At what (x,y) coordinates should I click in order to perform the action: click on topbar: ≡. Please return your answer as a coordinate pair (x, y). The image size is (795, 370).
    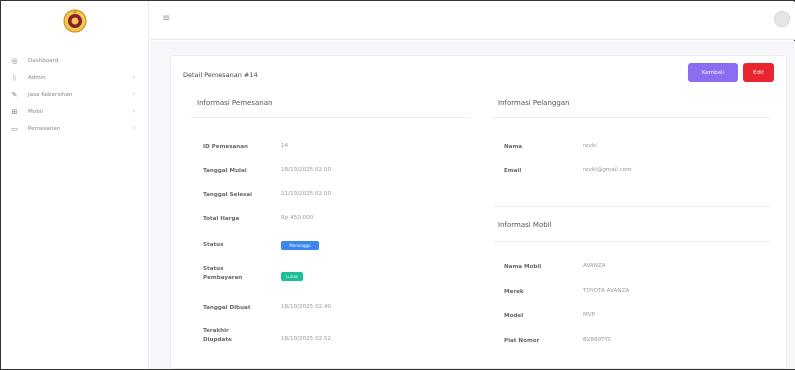
    Looking at the image, I should click on (472, 21).